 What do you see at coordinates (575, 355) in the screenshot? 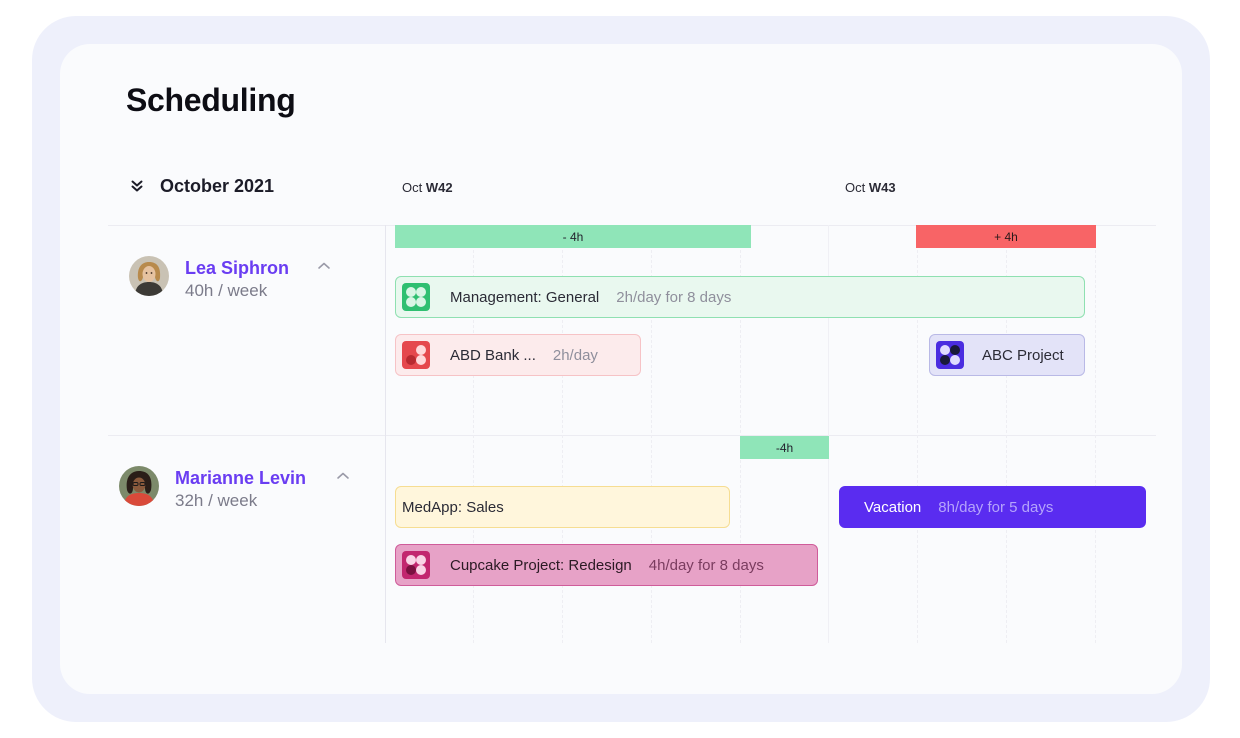
I see `task-duration: 2h/day` at bounding box center [575, 355].